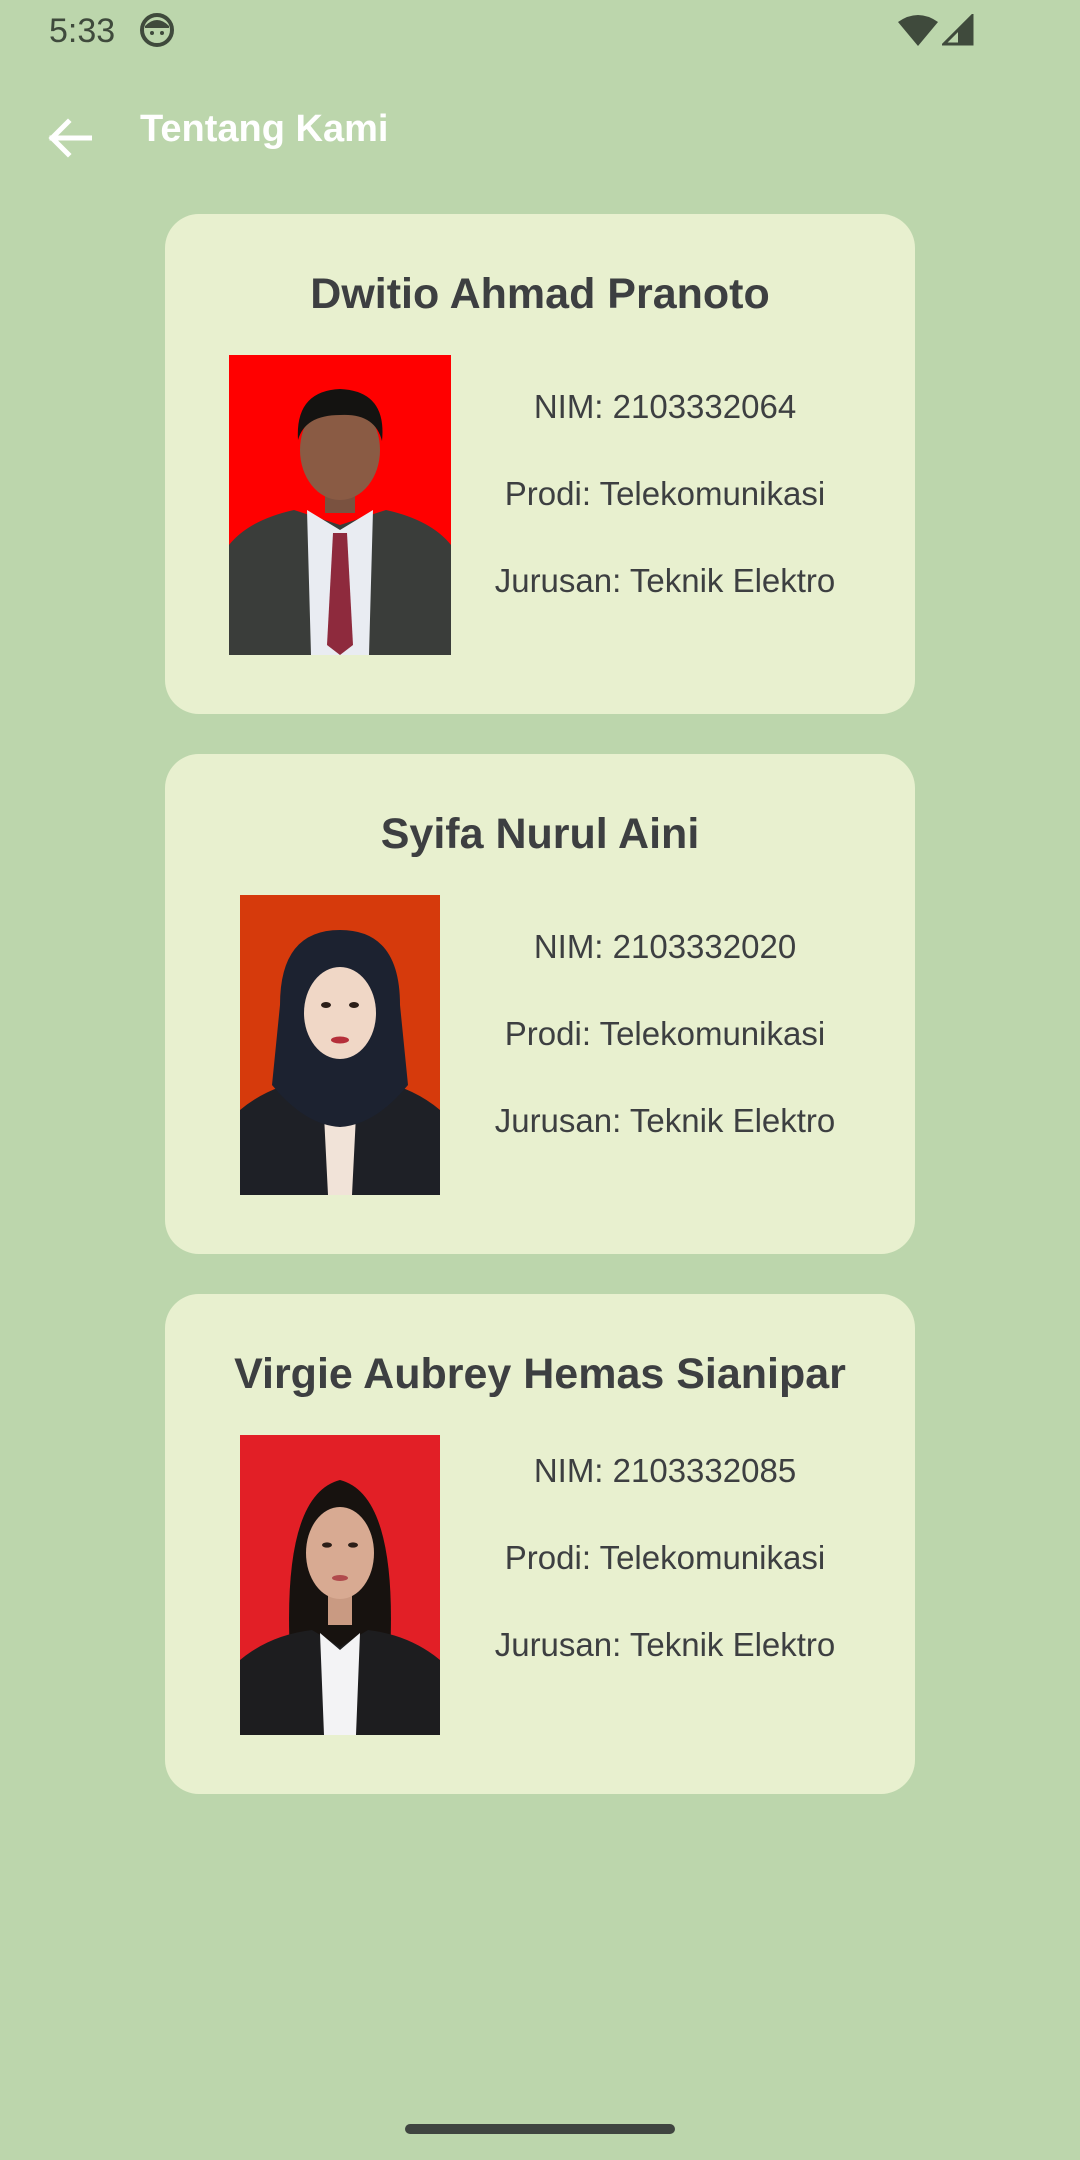 This screenshot has width=1080, height=2160. What do you see at coordinates (82, 31) in the screenshot?
I see `status-time: 5:33` at bounding box center [82, 31].